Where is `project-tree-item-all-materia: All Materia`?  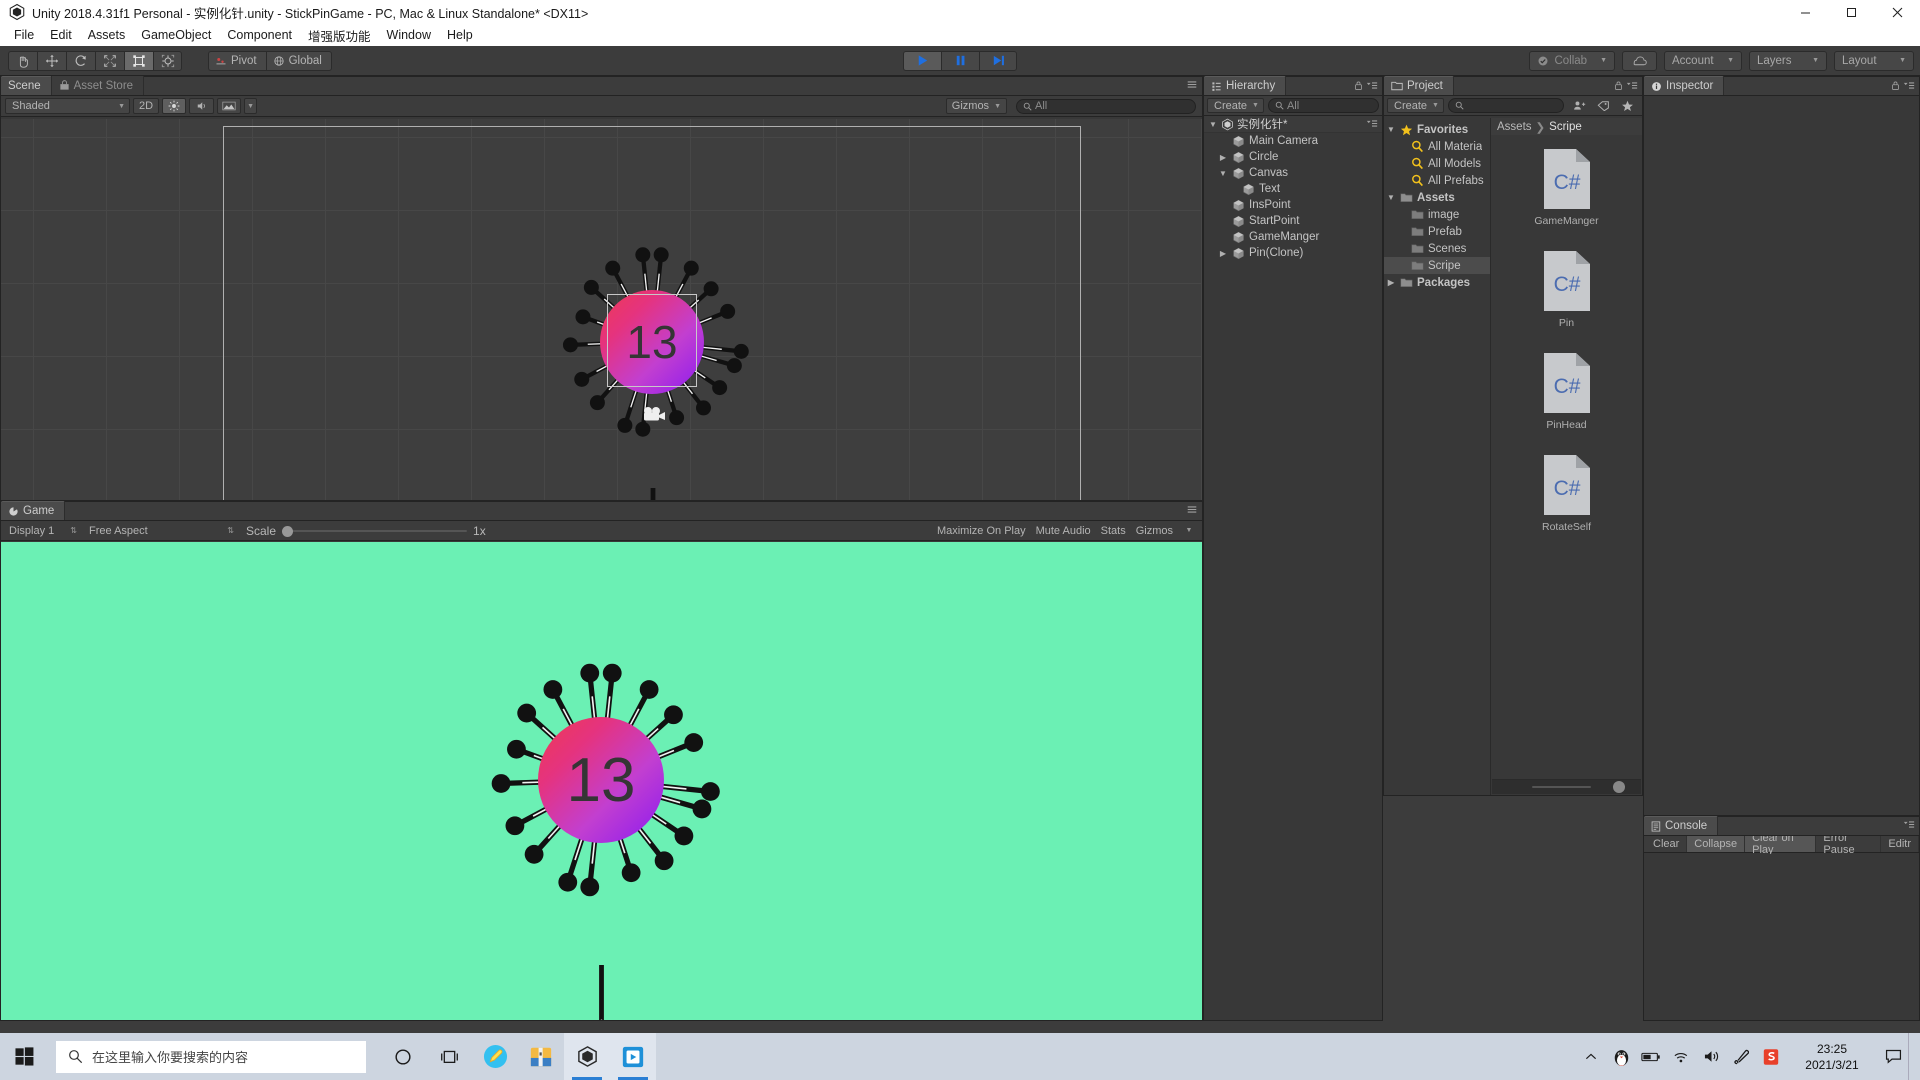
project-tree-item-all-materia: All Materia is located at coordinates (1437, 146).